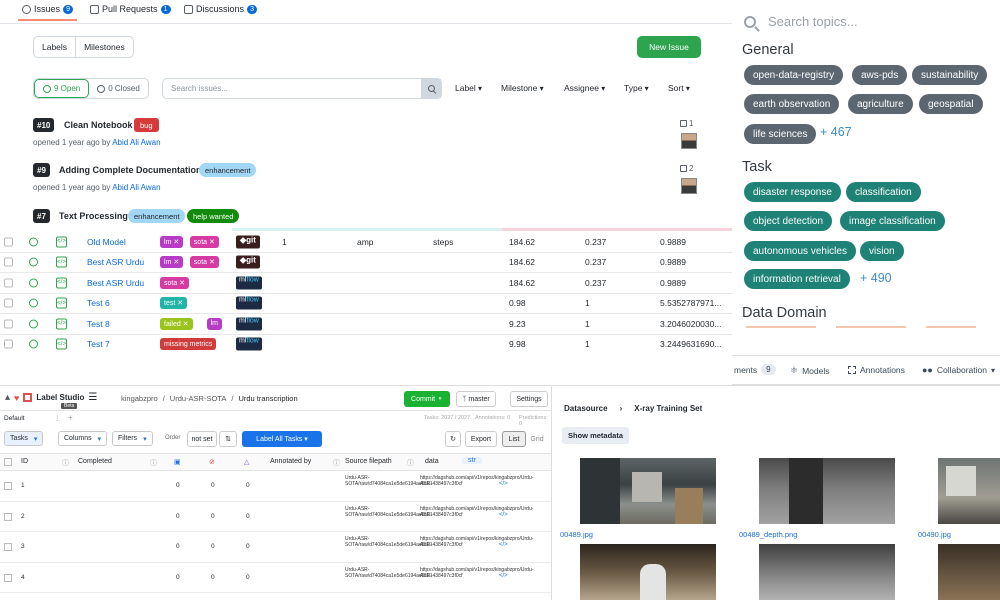 The height and width of the screenshot is (600, 1000). I want to click on topic-chip: object detection, so click(788, 221).